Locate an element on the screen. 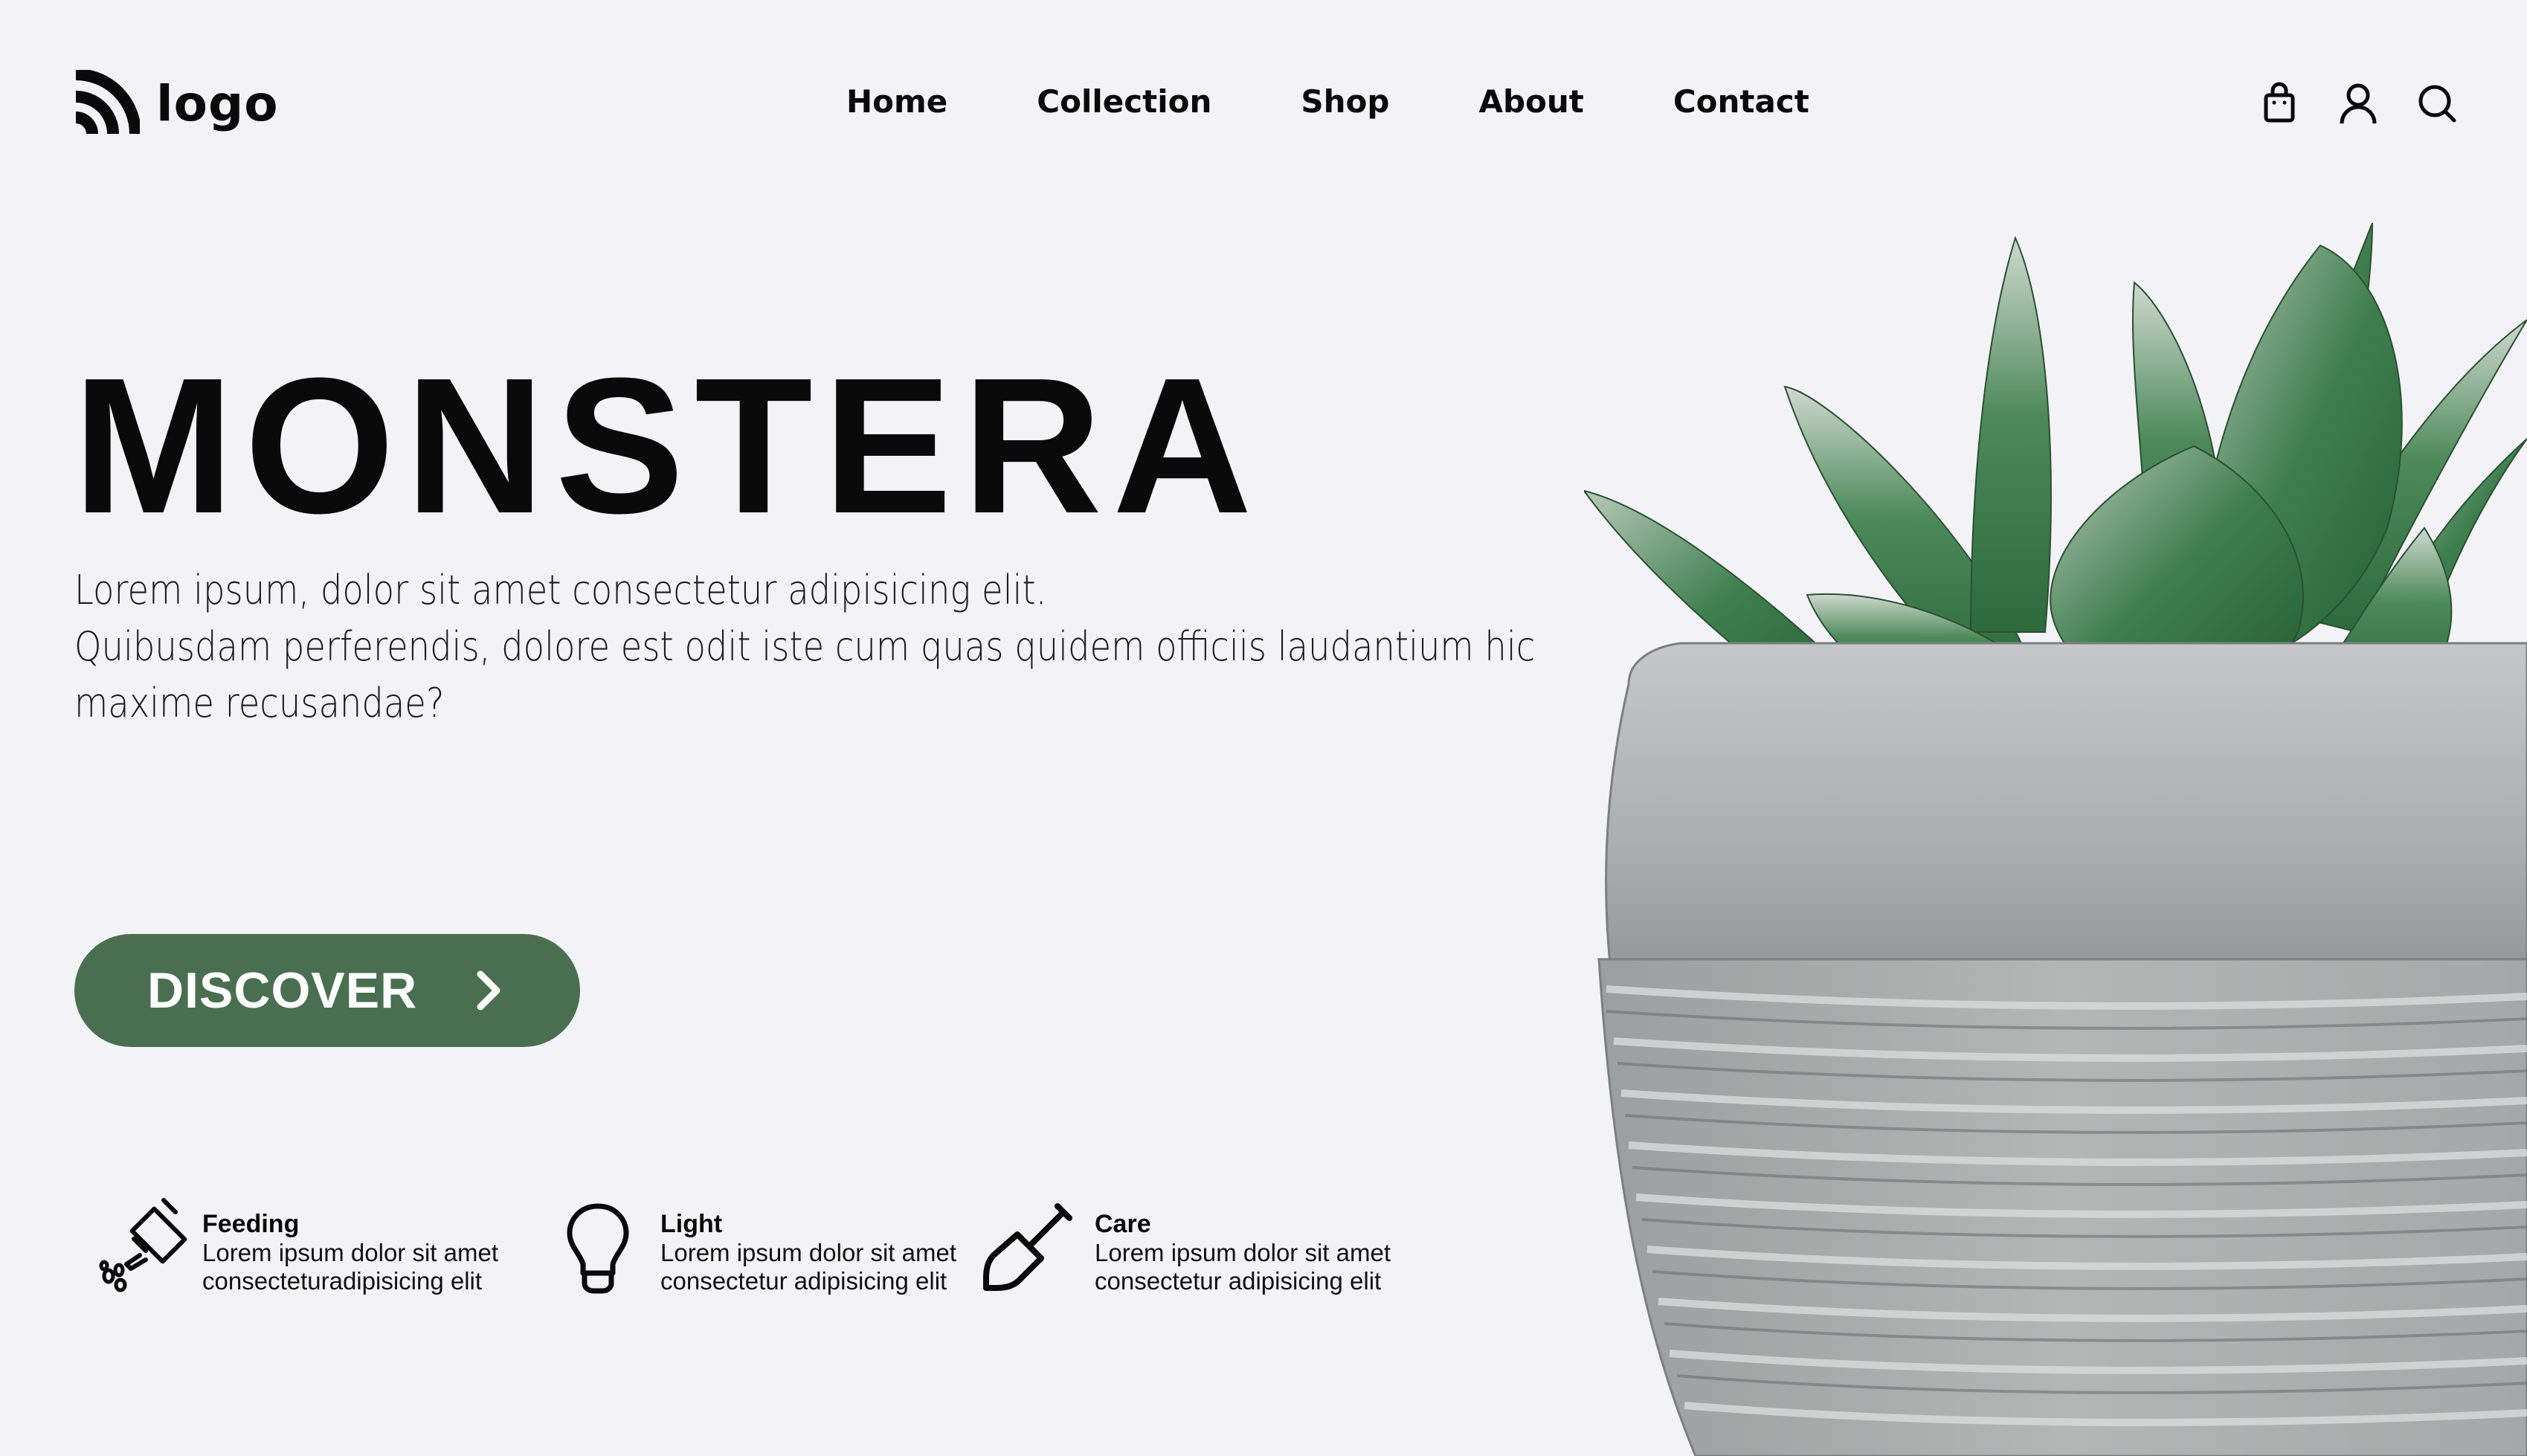  feature-title: Care is located at coordinates (1123, 1224).